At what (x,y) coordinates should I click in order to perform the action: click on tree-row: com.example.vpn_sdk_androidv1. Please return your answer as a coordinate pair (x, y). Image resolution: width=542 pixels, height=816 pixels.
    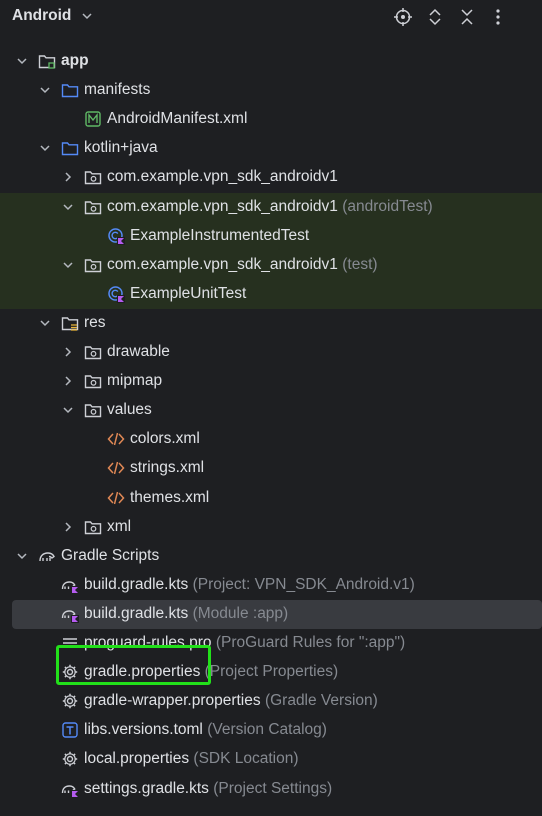
    Looking at the image, I should click on (271, 177).